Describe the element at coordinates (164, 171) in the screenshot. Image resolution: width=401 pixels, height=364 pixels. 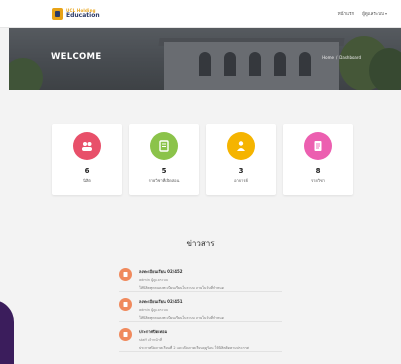
I see `stat-count: 5` at that location.